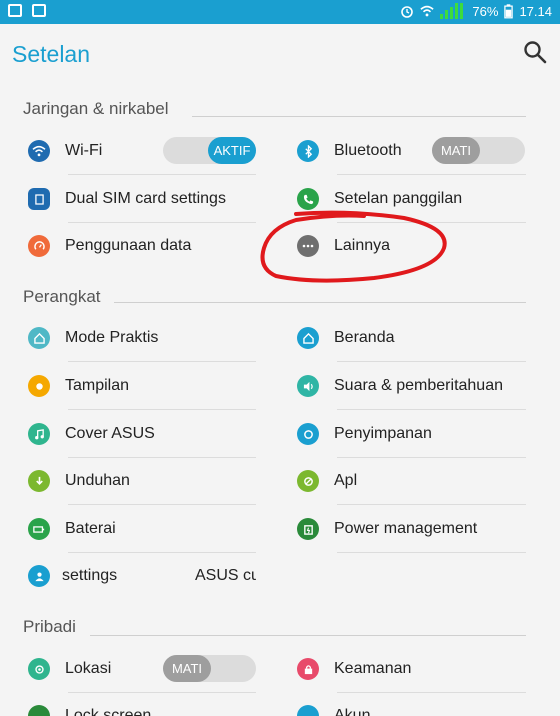 This screenshot has height=716, width=560. Describe the element at coordinates (308, 529) in the screenshot. I see `power-management-icon` at that location.